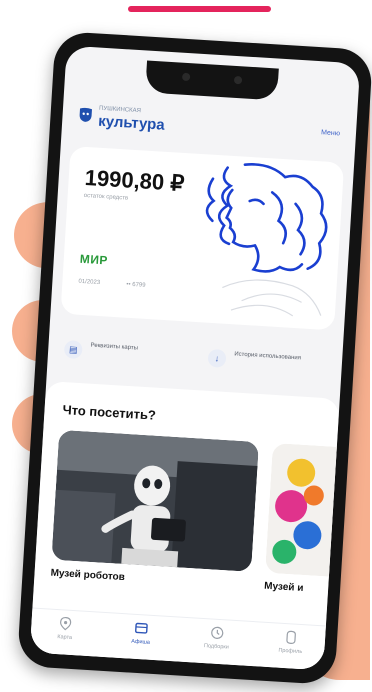 The width and height of the screenshot is (372, 692). I want to click on tab-collections: Подборки, so click(217, 643).